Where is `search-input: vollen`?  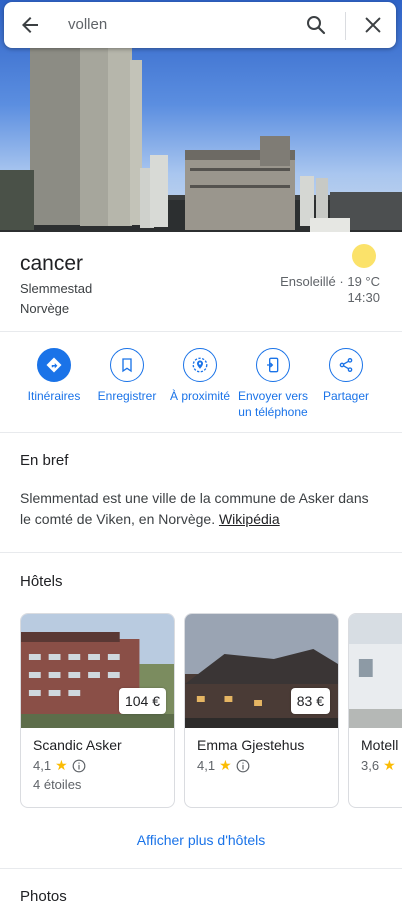 search-input: vollen is located at coordinates (87, 24).